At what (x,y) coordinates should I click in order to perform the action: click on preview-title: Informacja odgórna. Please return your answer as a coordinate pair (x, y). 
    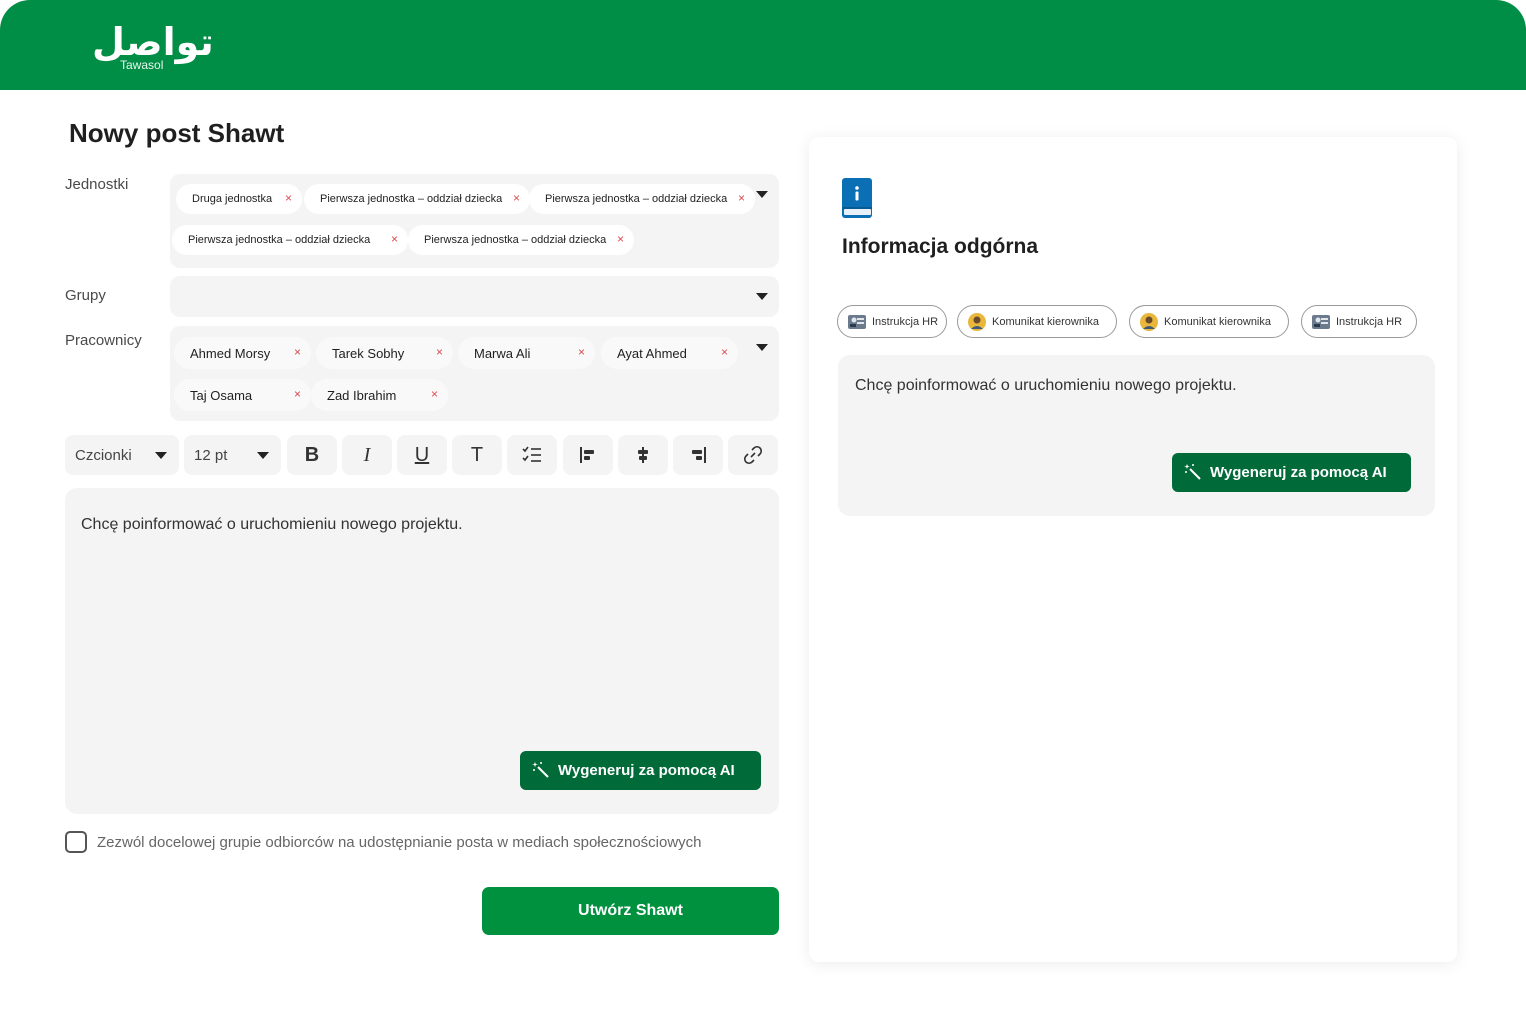
    Looking at the image, I should click on (940, 246).